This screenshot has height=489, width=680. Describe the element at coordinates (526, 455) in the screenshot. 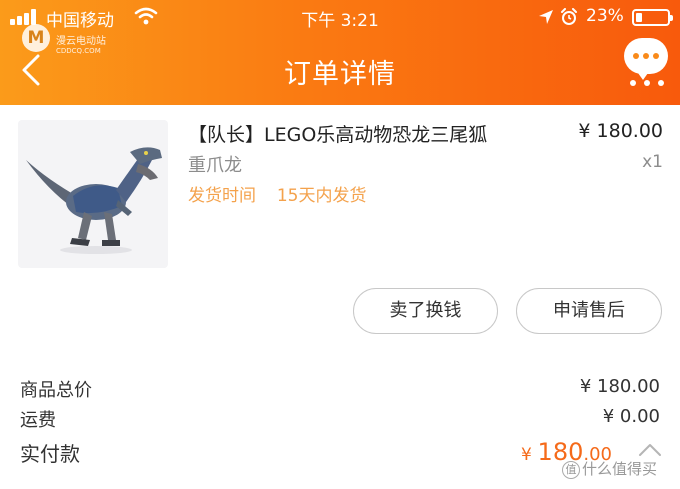

I see `amount-paid-currency: ¥` at that location.